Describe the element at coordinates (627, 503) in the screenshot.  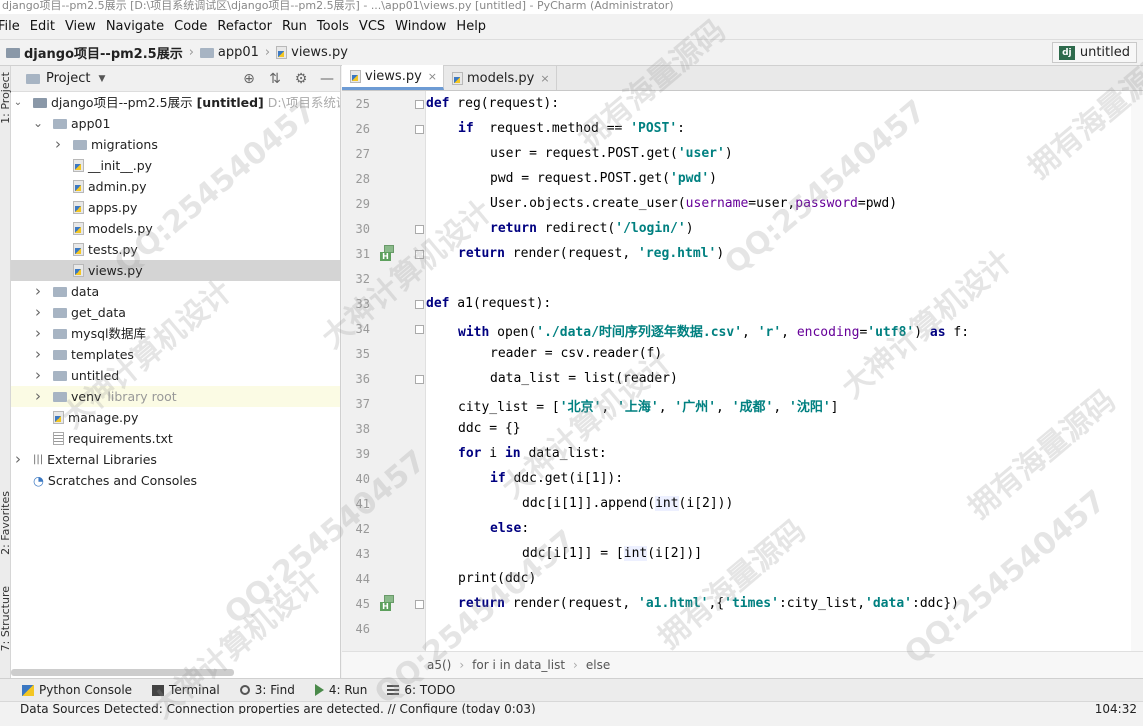
I see `code-line: ddc[i[1]].append(int(i[2]))` at that location.